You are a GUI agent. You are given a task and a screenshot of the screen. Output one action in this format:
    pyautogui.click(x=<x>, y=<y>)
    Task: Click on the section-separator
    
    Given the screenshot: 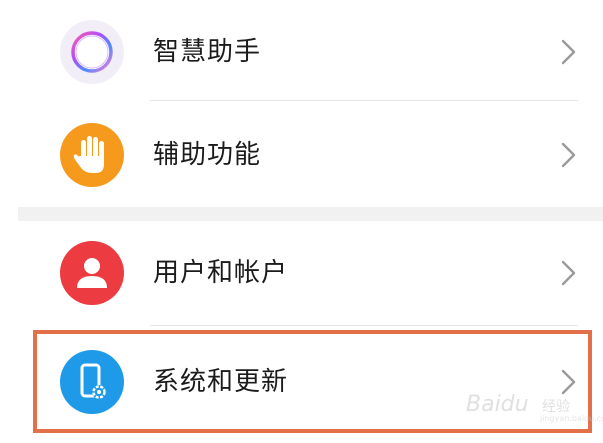 What is the action you would take?
    pyautogui.click(x=310, y=214)
    